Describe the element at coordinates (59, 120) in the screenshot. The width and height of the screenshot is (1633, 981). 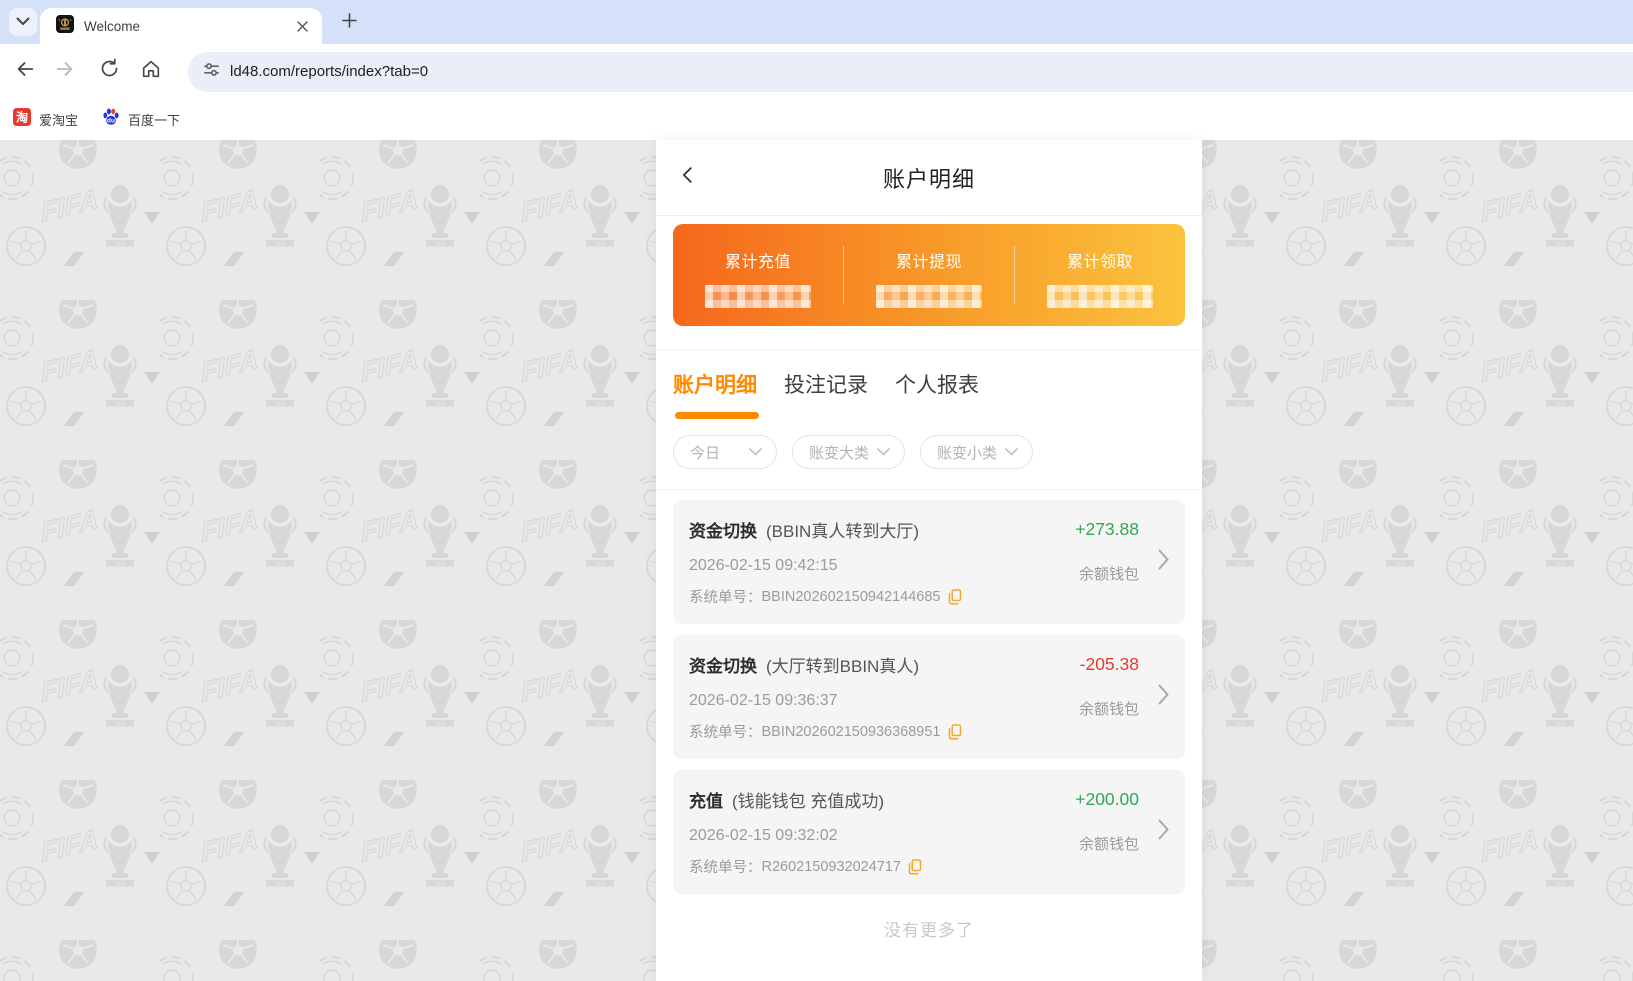
I see `bookmark-label: 爱淘宝` at that location.